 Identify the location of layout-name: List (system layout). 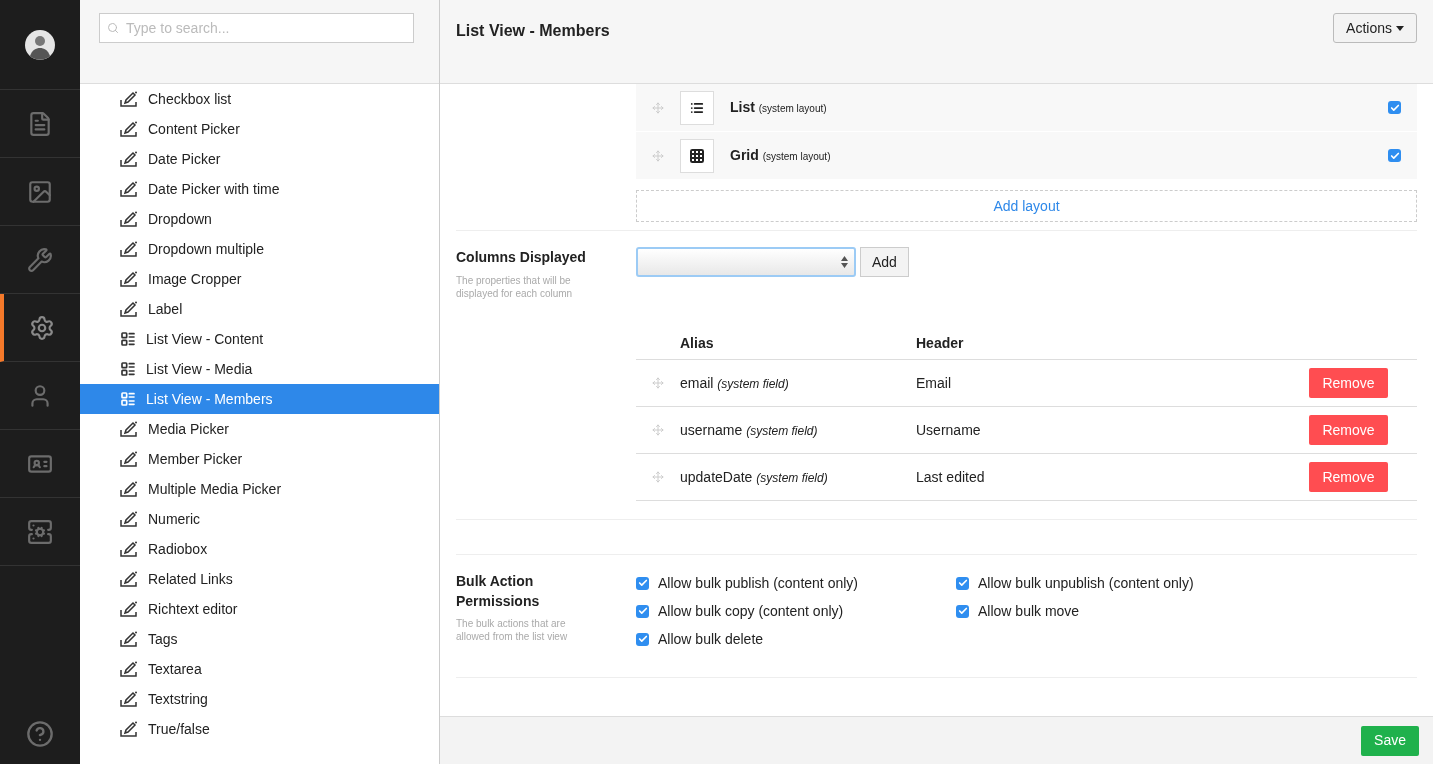
(778, 107).